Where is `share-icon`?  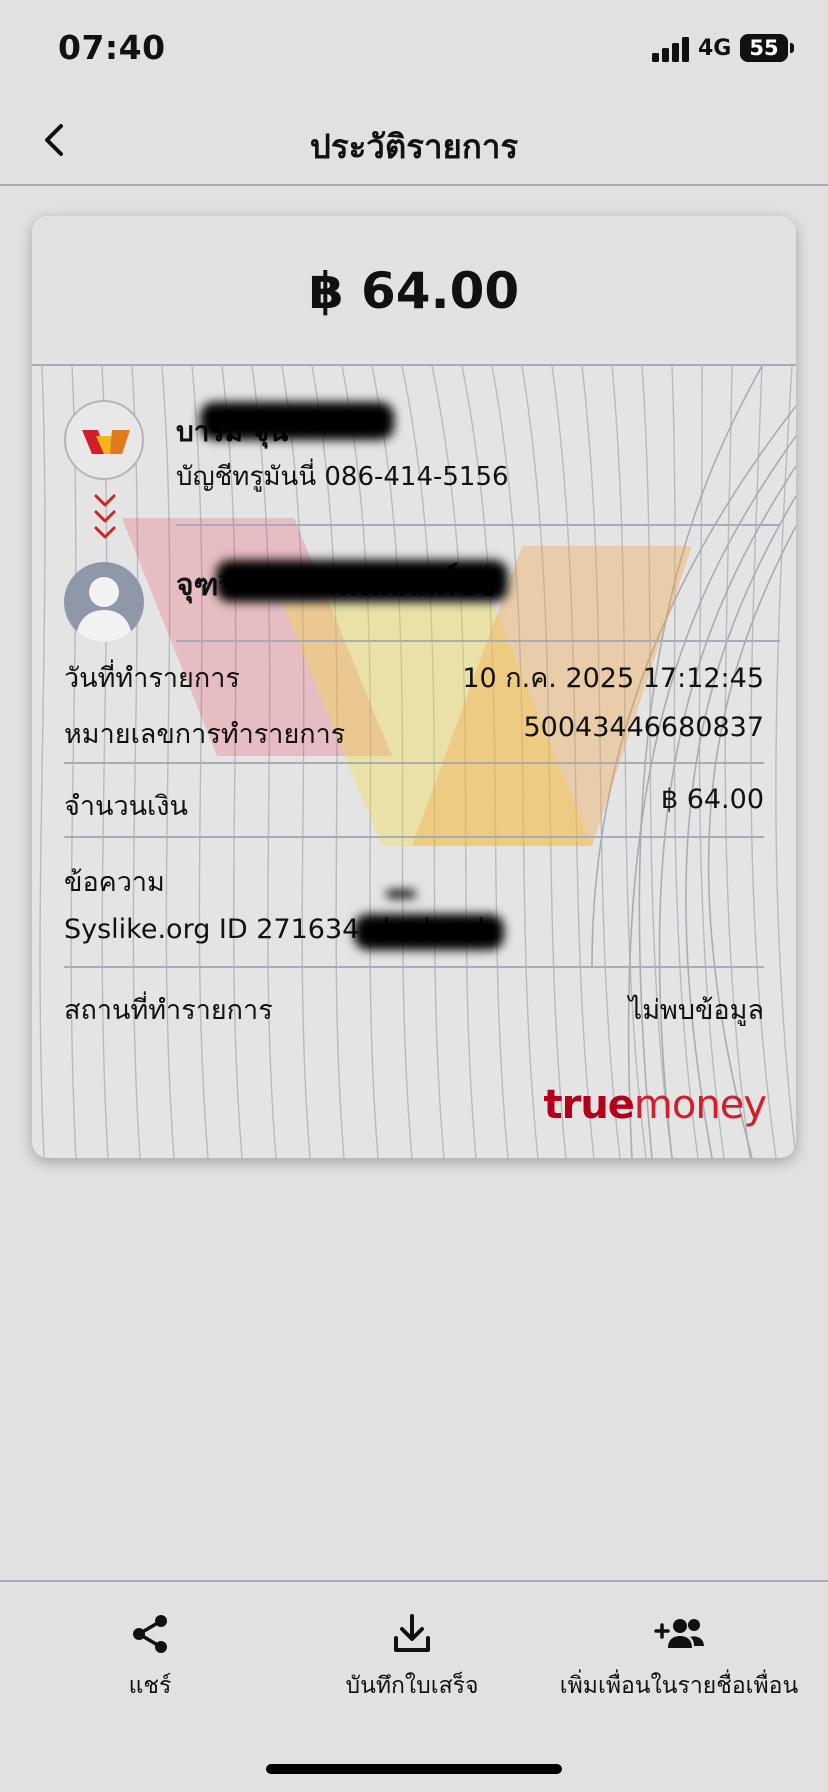
share-icon is located at coordinates (150, 1634).